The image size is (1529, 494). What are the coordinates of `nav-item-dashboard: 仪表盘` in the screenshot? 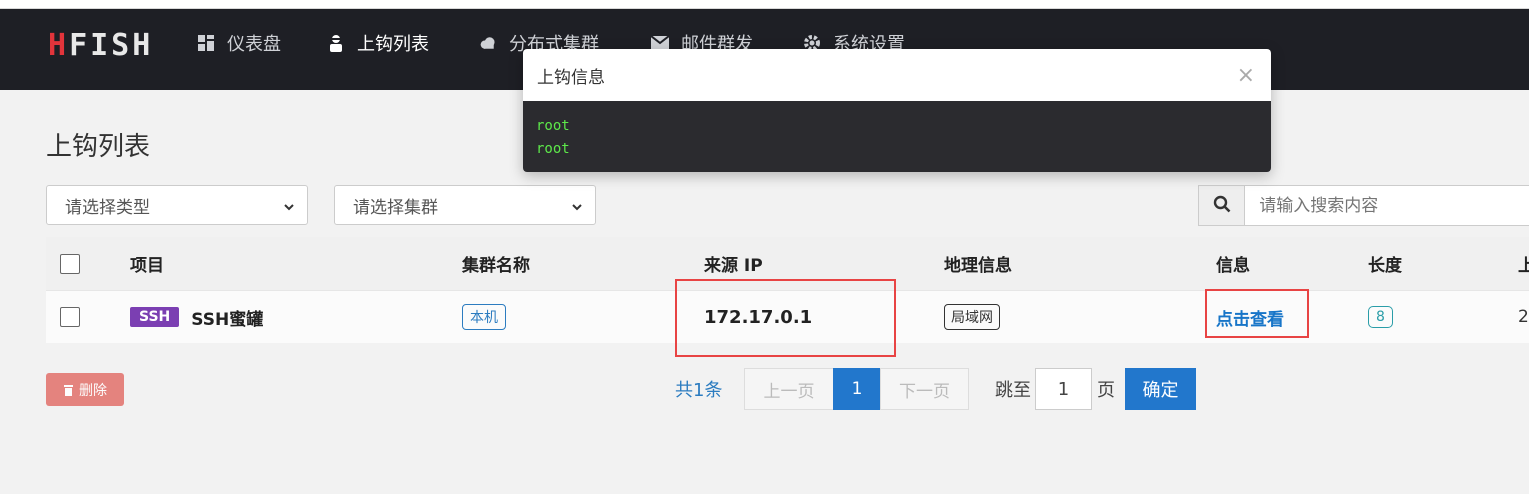 It's located at (239, 43).